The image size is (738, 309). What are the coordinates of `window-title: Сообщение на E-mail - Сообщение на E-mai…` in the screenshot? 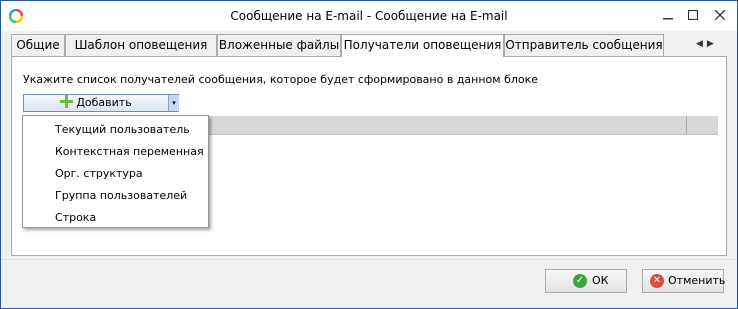 It's located at (369, 16).